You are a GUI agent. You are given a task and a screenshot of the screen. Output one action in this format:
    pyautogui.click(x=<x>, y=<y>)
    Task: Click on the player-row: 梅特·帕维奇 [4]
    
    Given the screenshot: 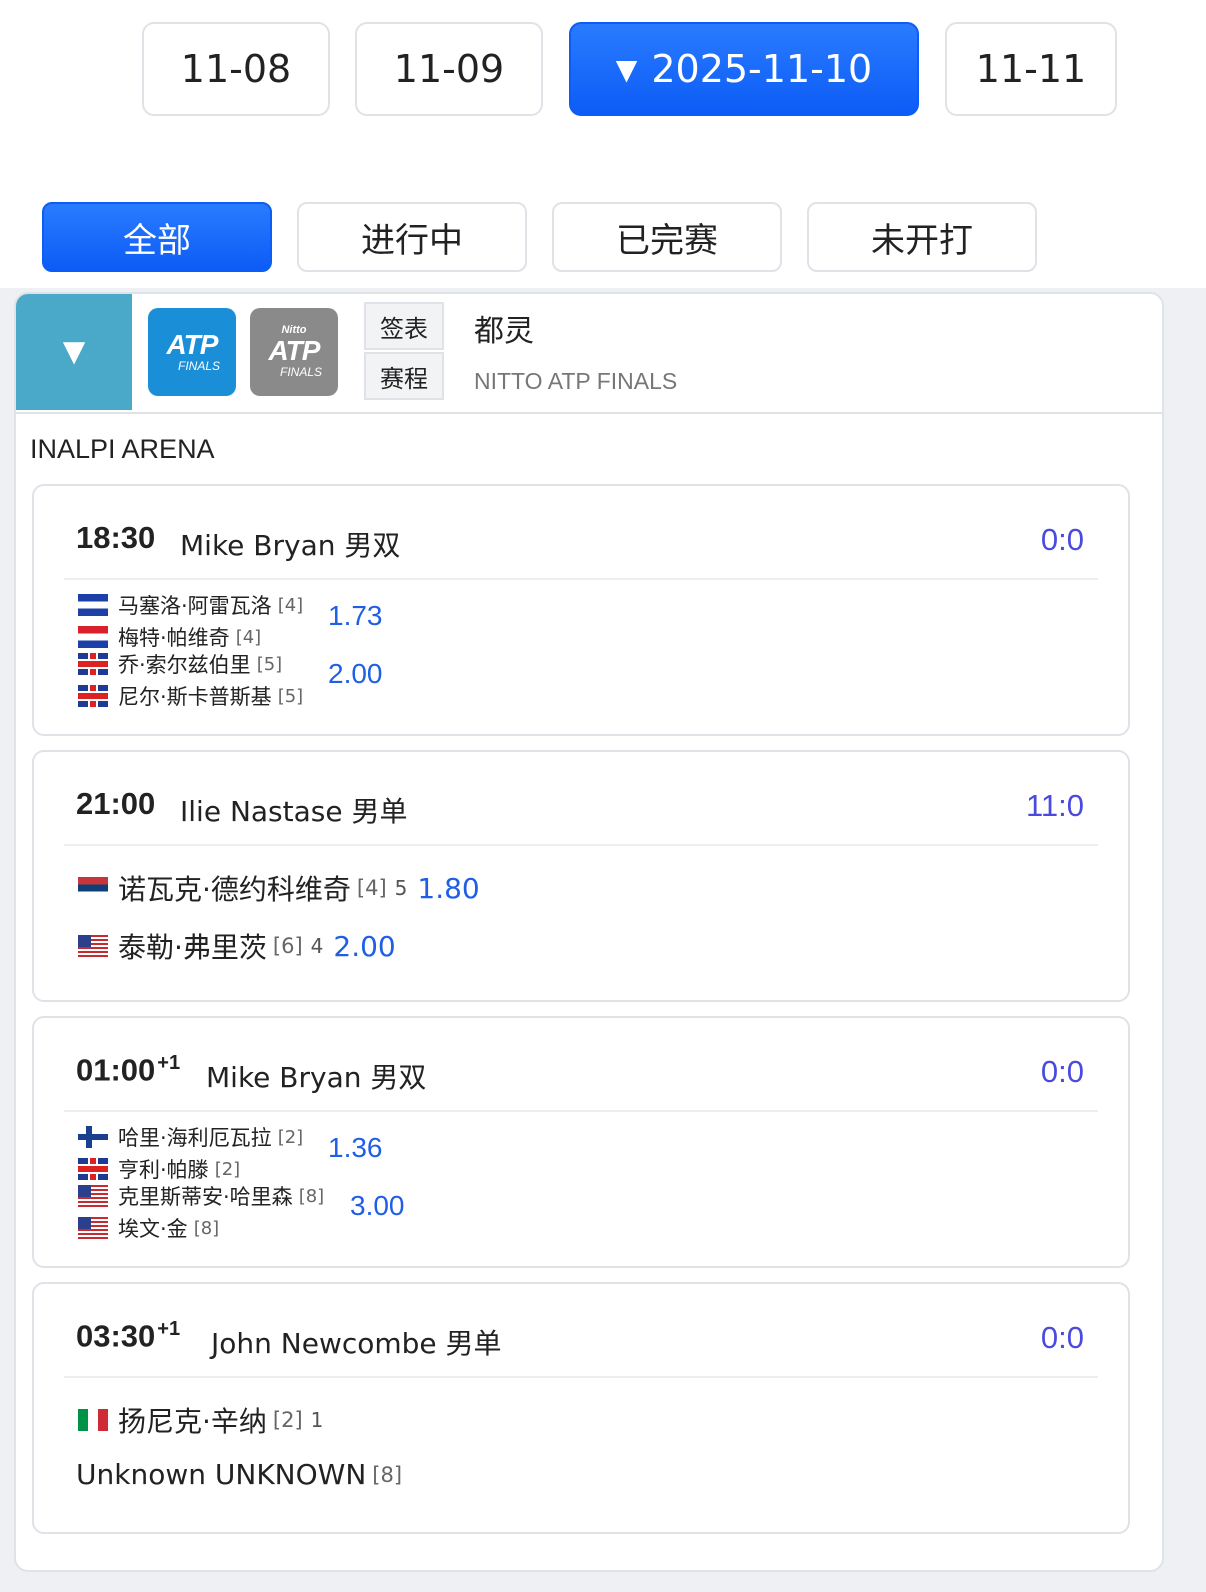 What is the action you would take?
    pyautogui.click(x=169, y=637)
    